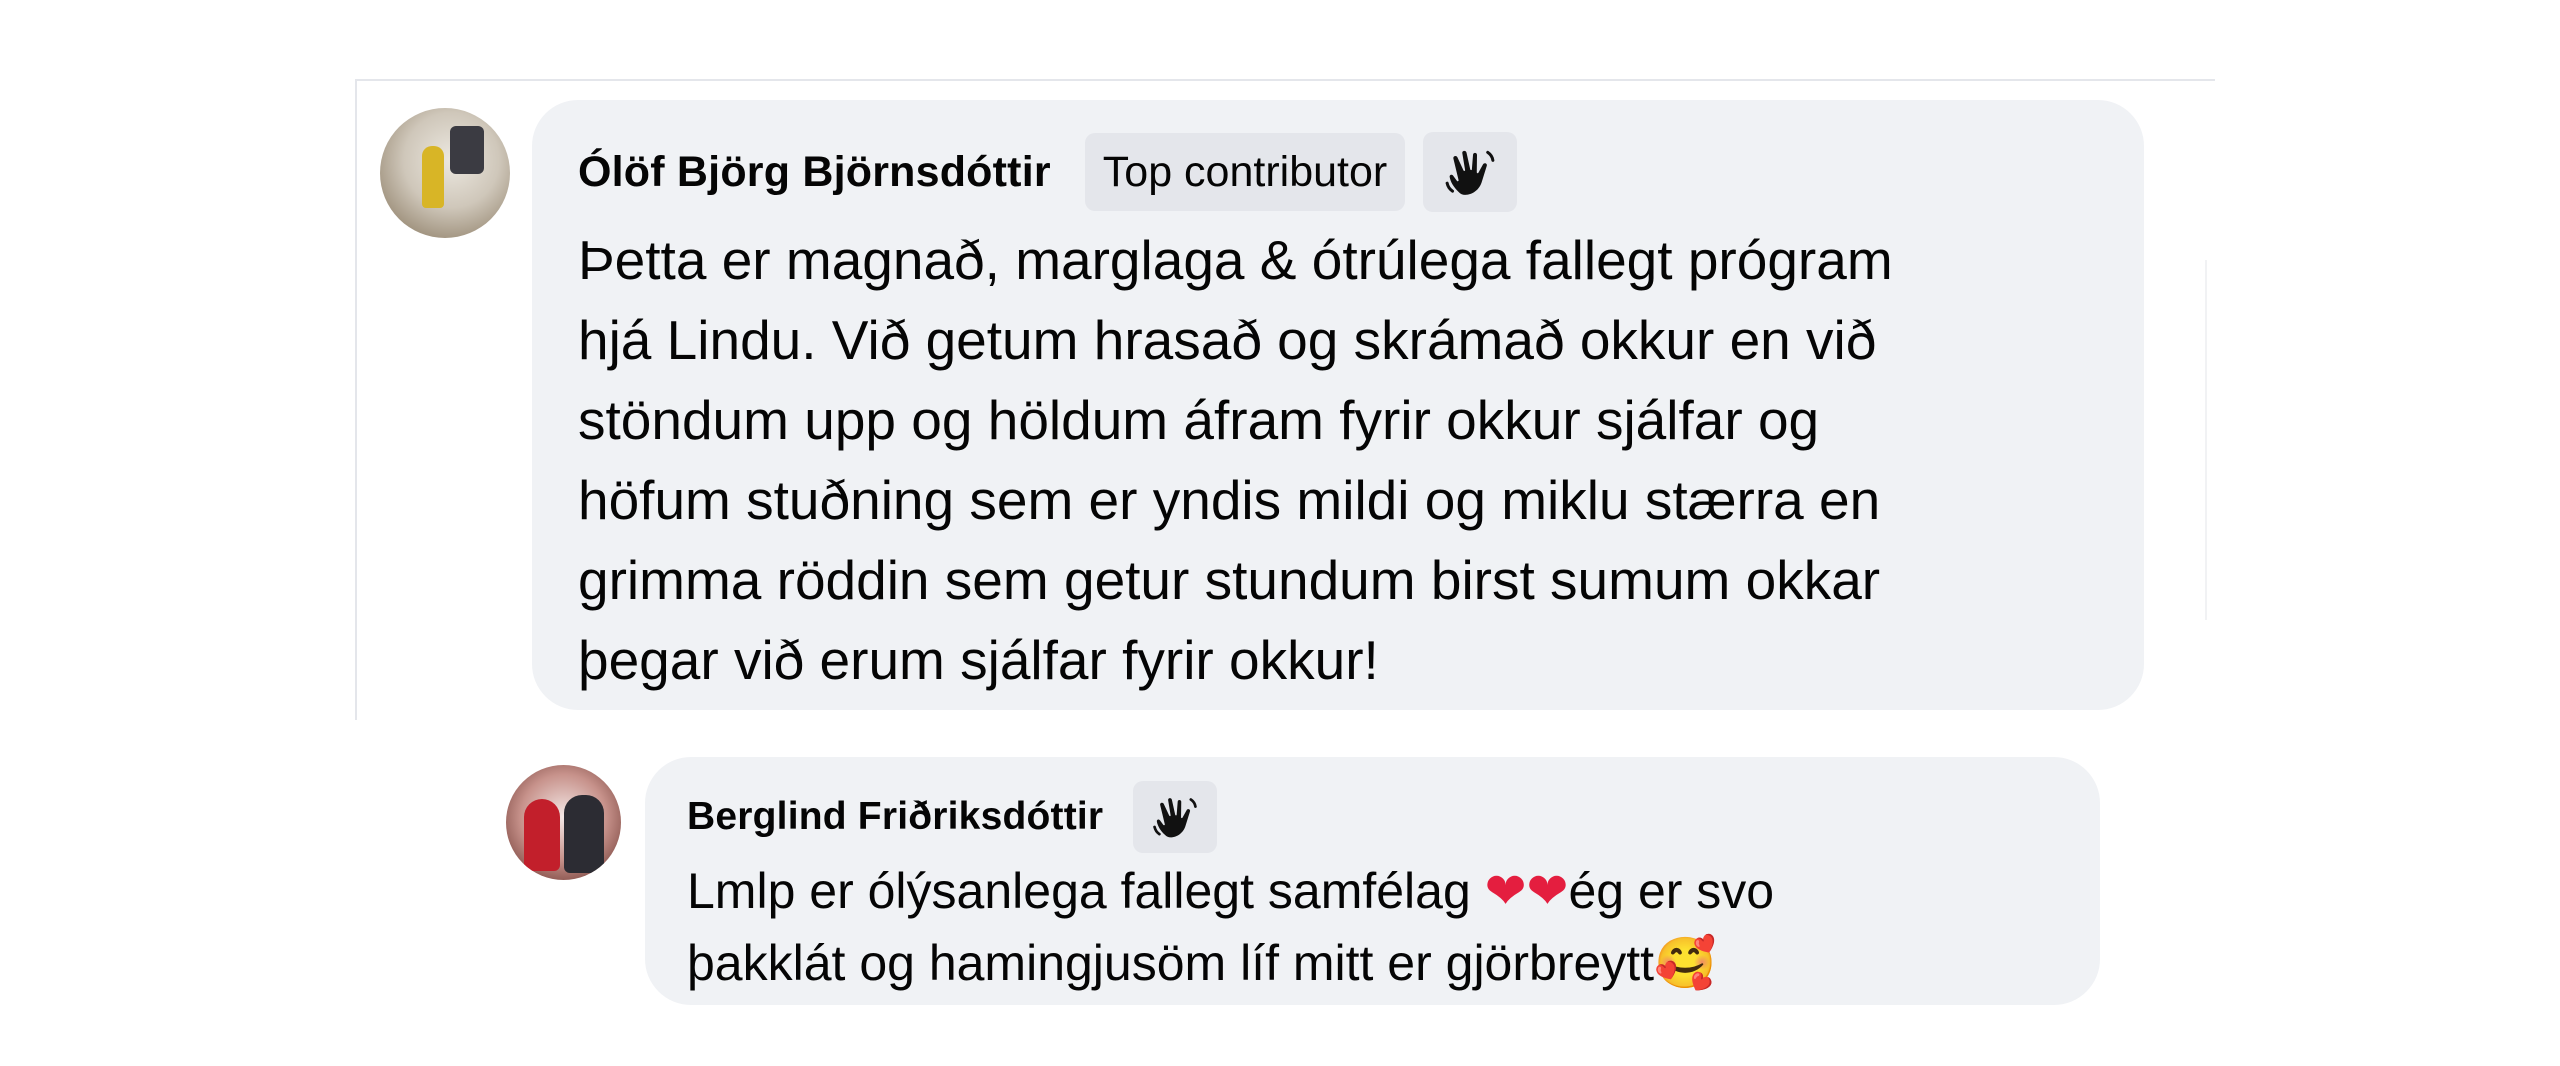 The width and height of the screenshot is (2560, 1066). What do you see at coordinates (1685, 963) in the screenshot?
I see `smiling-hearts-emoji: 🥰` at bounding box center [1685, 963].